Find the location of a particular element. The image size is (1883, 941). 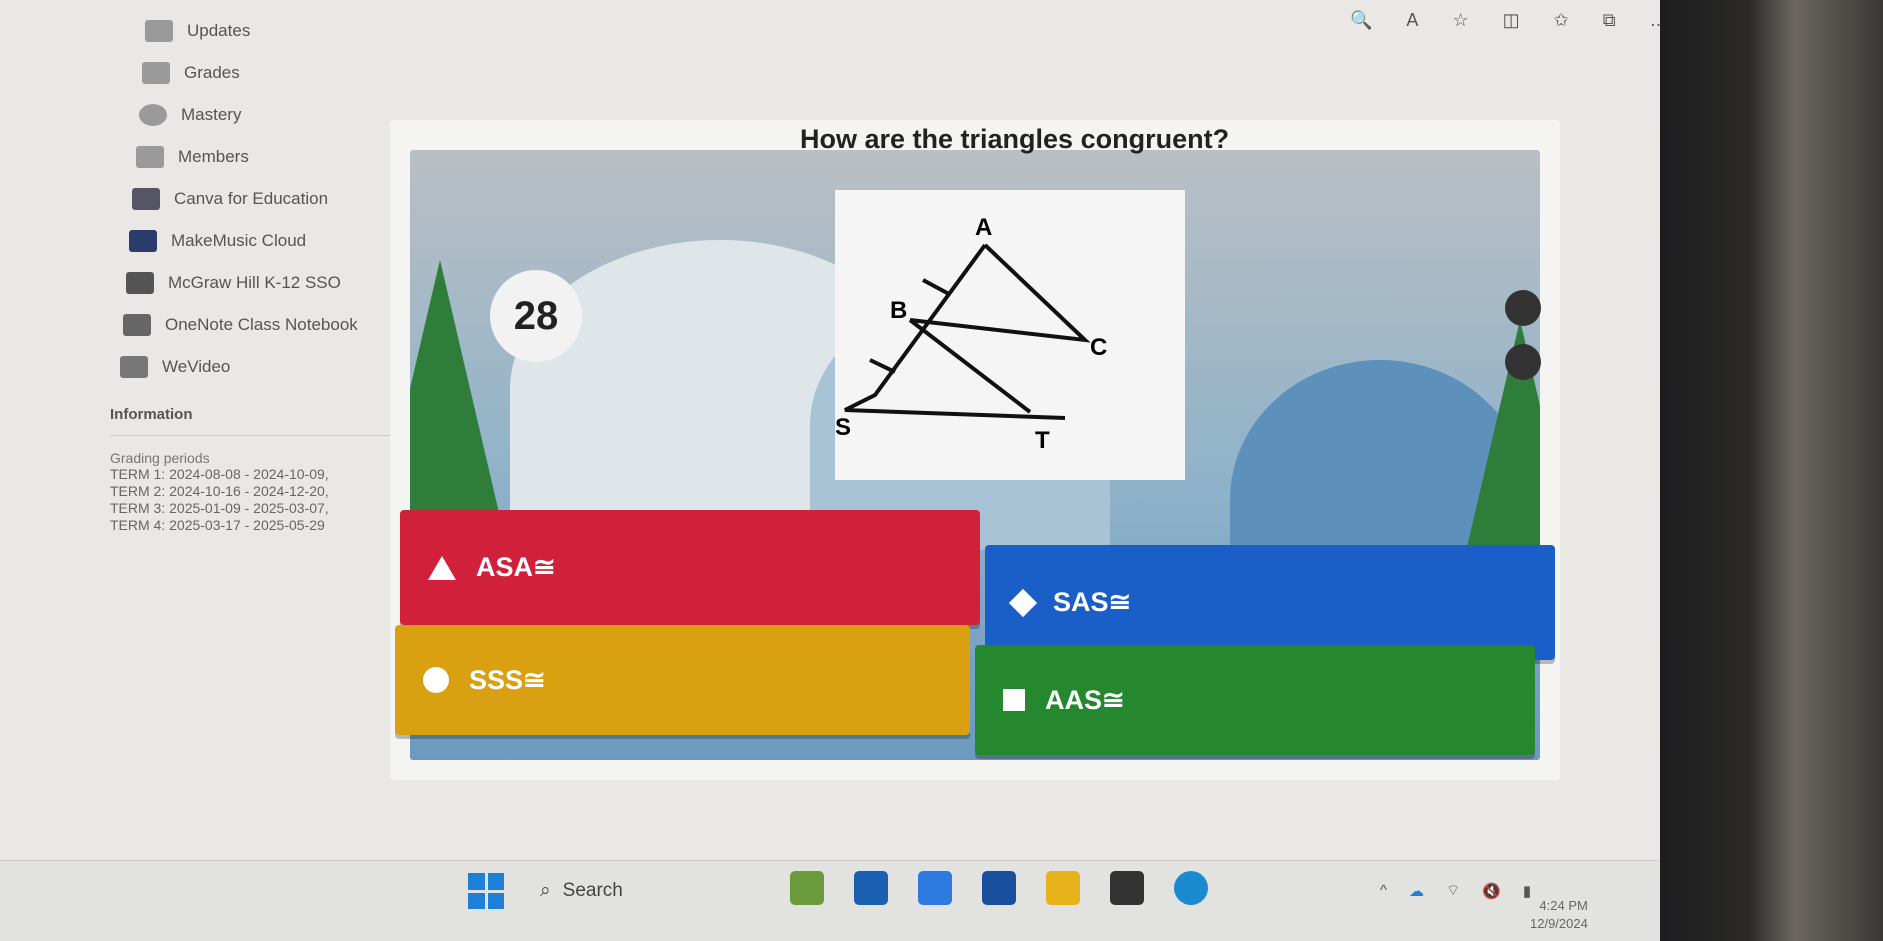

sidebar-item-label: Updates is located at coordinates (219, 30).